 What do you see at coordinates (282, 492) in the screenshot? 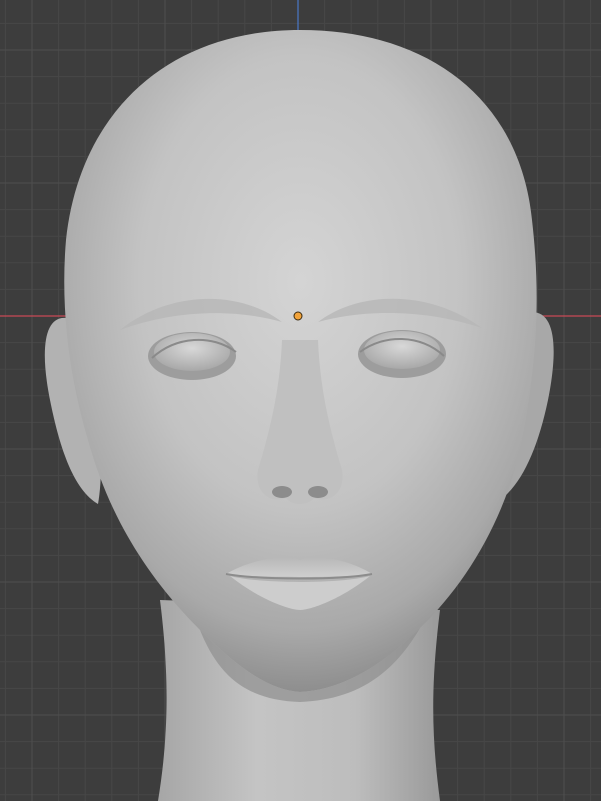
I see `left-nostril` at bounding box center [282, 492].